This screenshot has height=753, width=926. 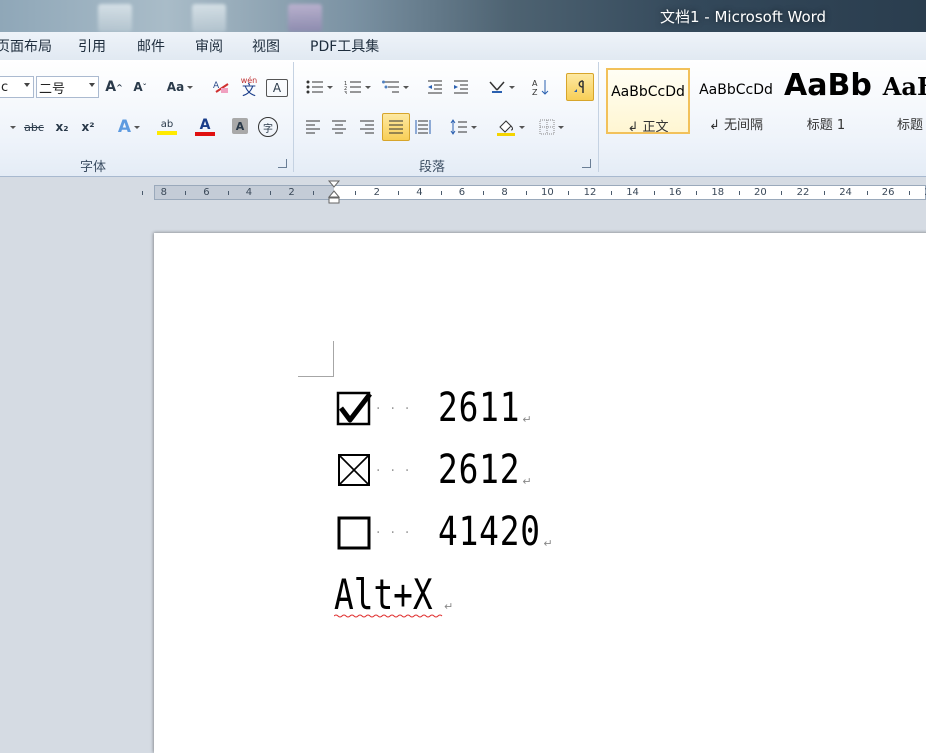 I want to click on tab-pdf-tools: PDF工具集, so click(x=344, y=46).